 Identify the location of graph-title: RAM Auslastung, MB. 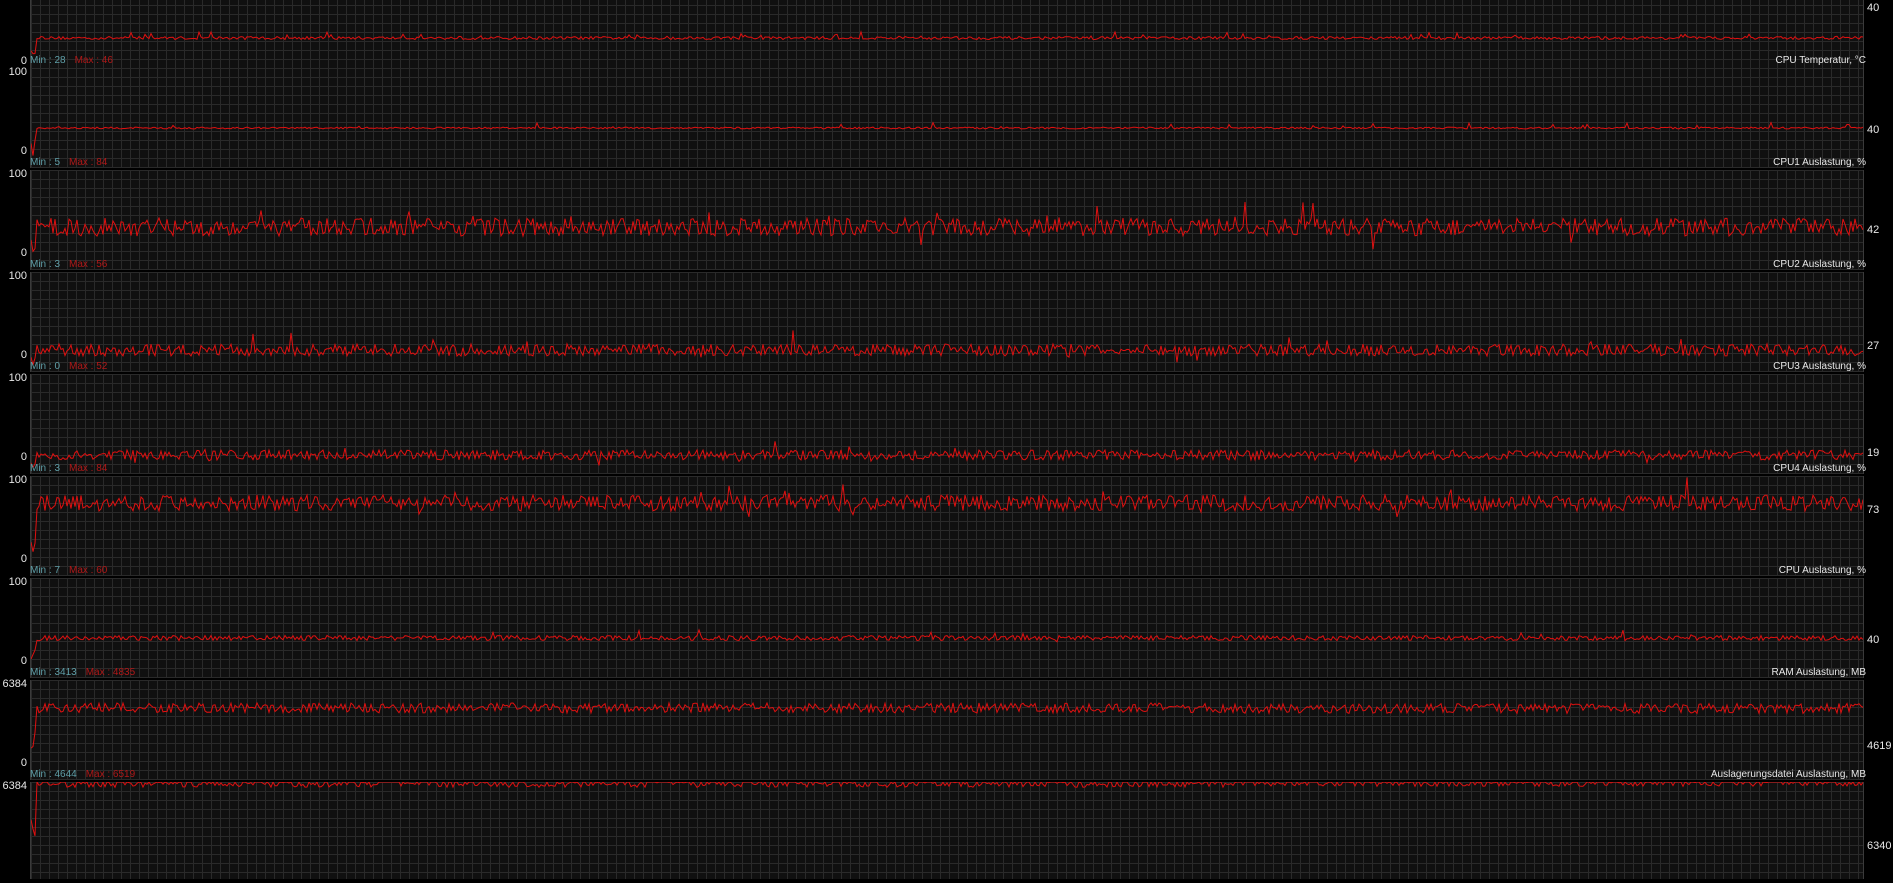
(1818, 672).